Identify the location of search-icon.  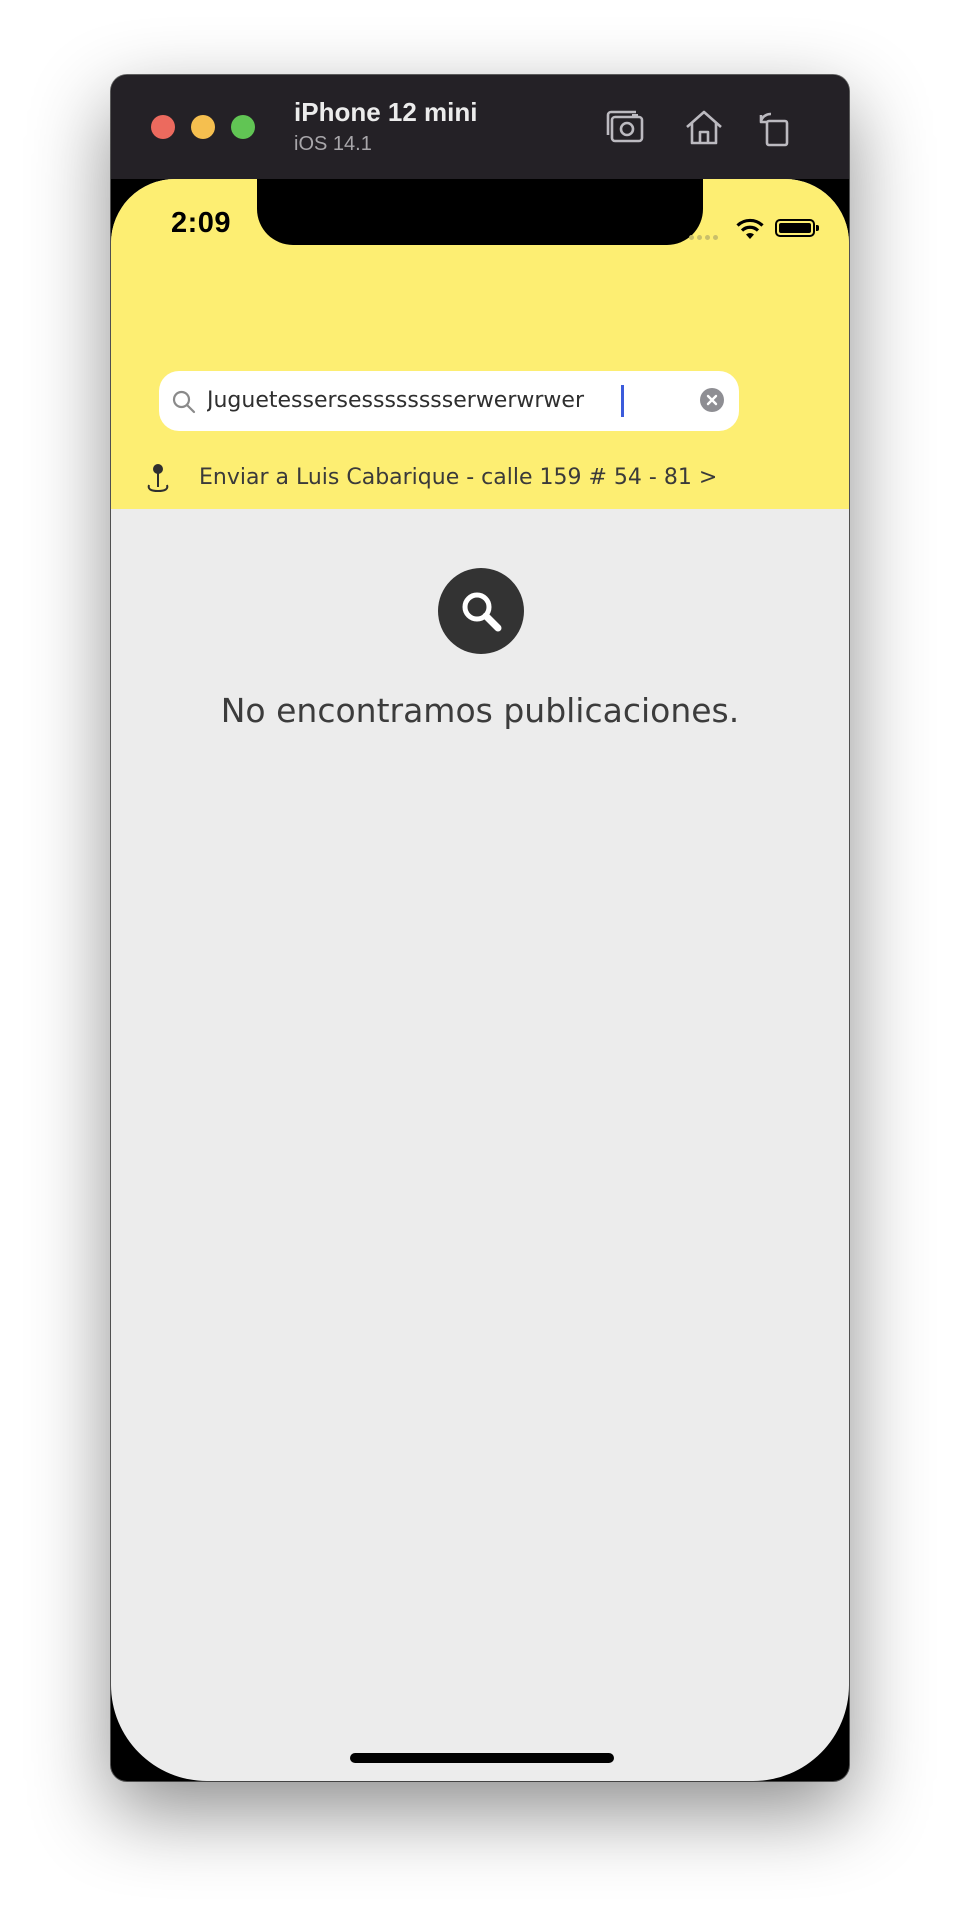
(184, 402).